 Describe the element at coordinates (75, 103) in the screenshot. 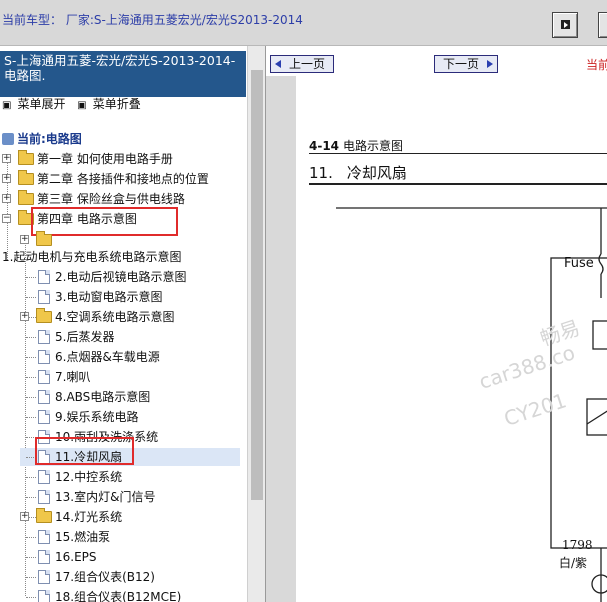

I see `menu-actions: ▣ 菜单展开 ▣ 菜单折叠` at that location.